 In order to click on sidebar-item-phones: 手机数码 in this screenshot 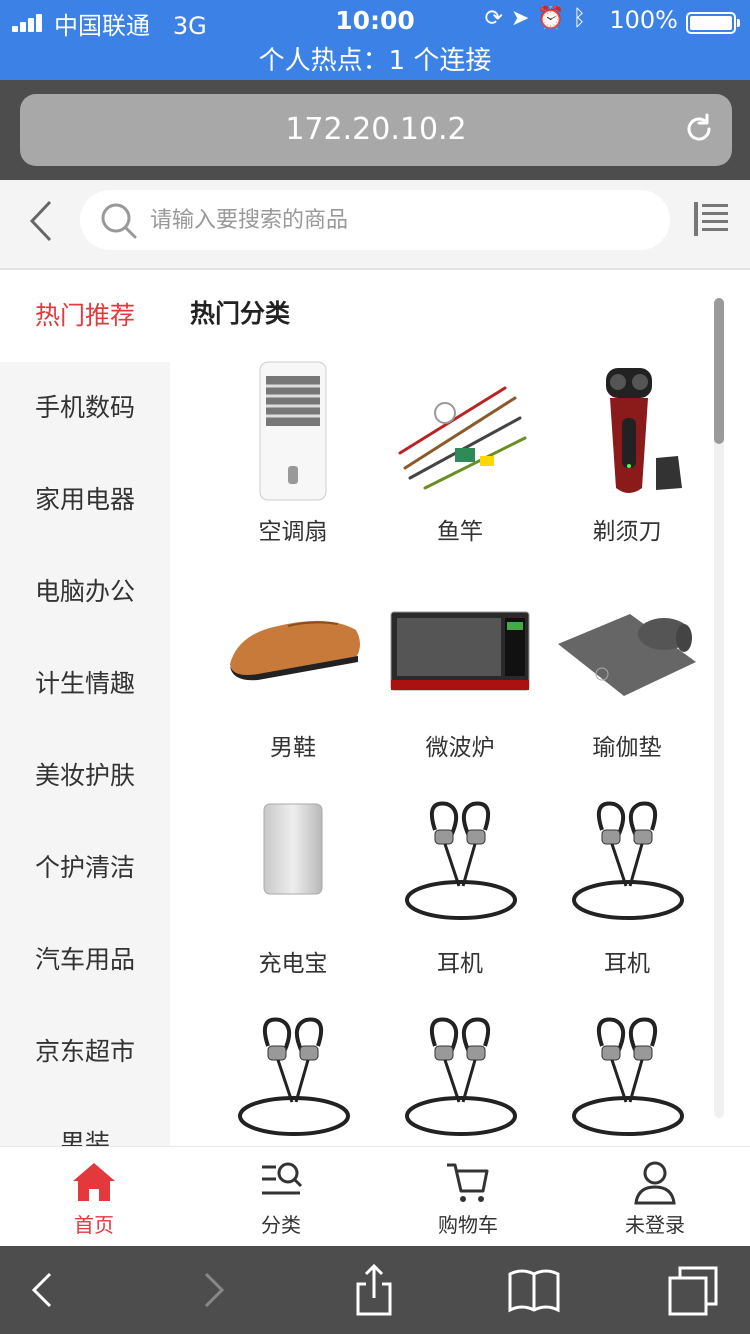, I will do `click(85, 408)`.